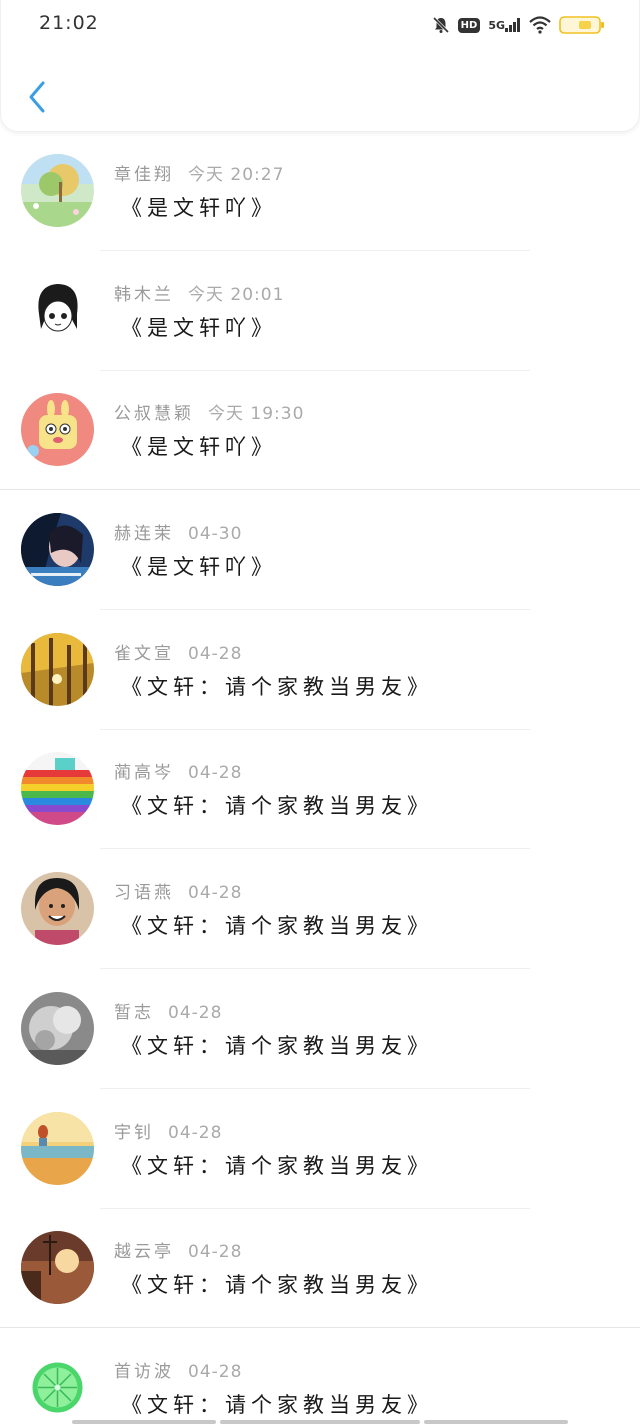 The image size is (640, 1428). Describe the element at coordinates (236, 294) in the screenshot. I see `comment-time: 今天 20:01` at that location.